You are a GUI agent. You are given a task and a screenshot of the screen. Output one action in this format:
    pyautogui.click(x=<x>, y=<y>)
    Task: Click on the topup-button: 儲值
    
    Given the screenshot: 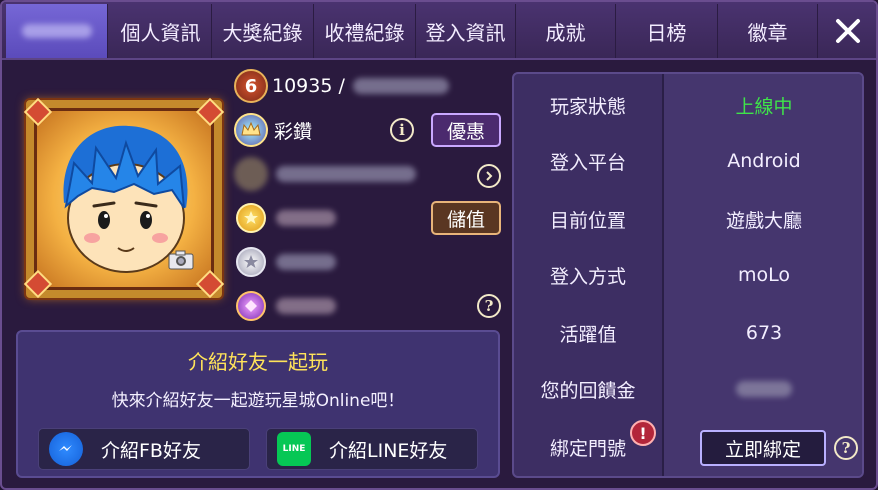 What is the action you would take?
    pyautogui.click(x=466, y=218)
    